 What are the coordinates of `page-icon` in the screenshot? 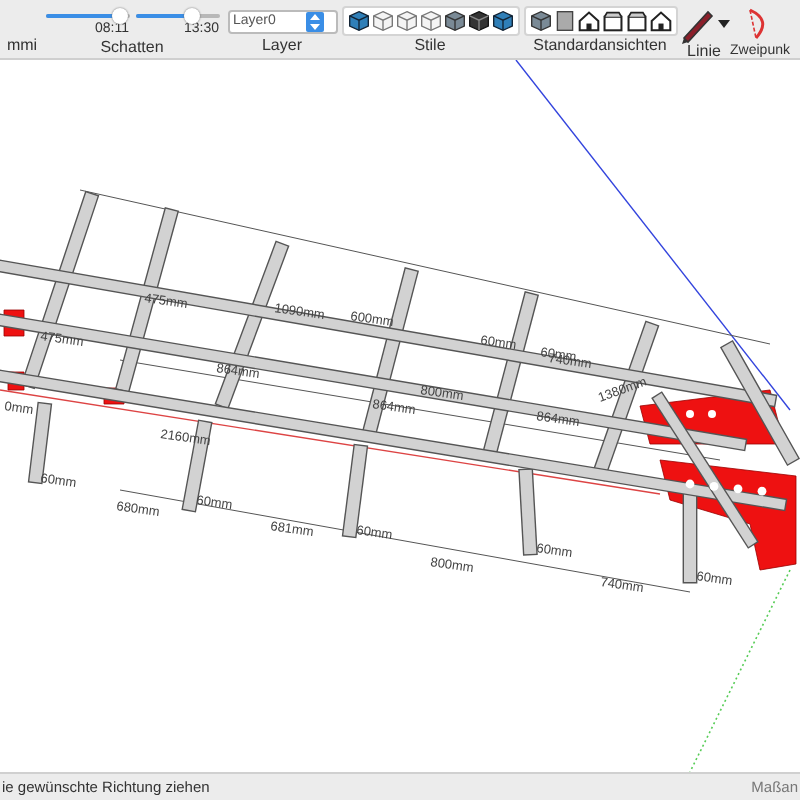 It's located at (564, 21).